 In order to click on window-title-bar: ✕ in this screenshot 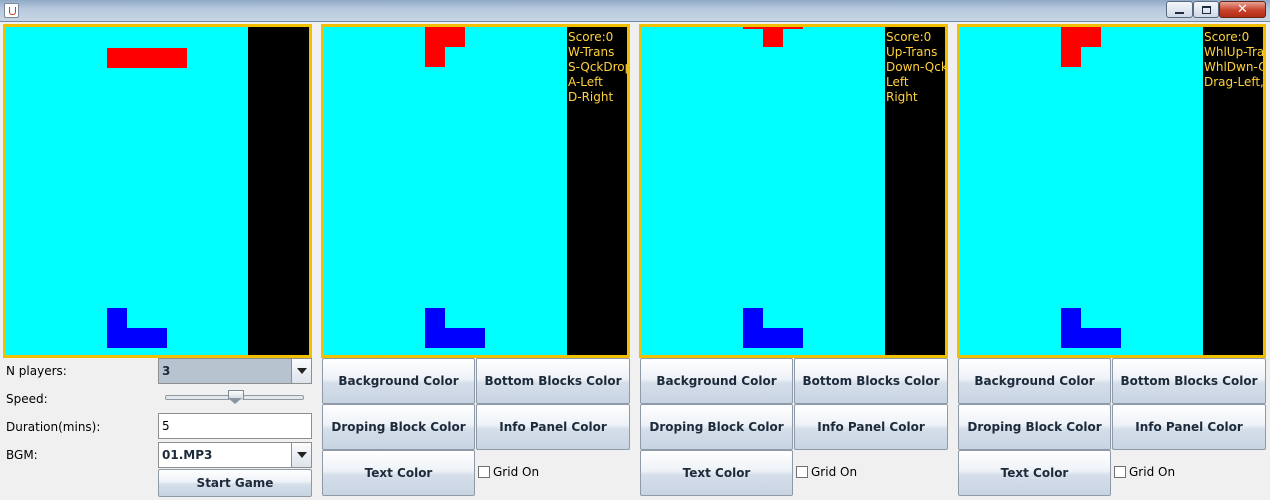, I will do `click(635, 11)`.